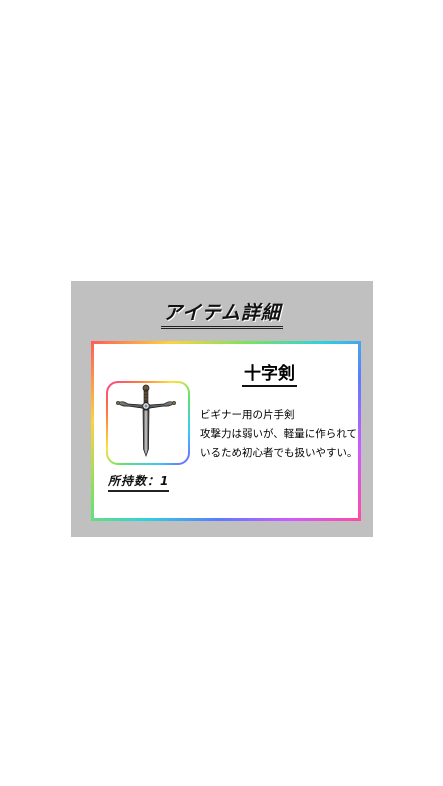 Image resolution: width=443 pixels, height=786 pixels. Describe the element at coordinates (269, 373) in the screenshot. I see `item-name: 十字剣` at that location.